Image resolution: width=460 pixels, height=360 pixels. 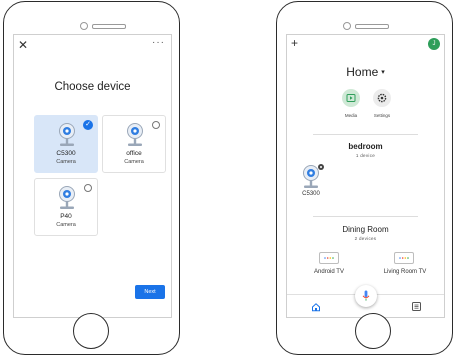 I want to click on home-selector: Home ▾, so click(x=365, y=72).